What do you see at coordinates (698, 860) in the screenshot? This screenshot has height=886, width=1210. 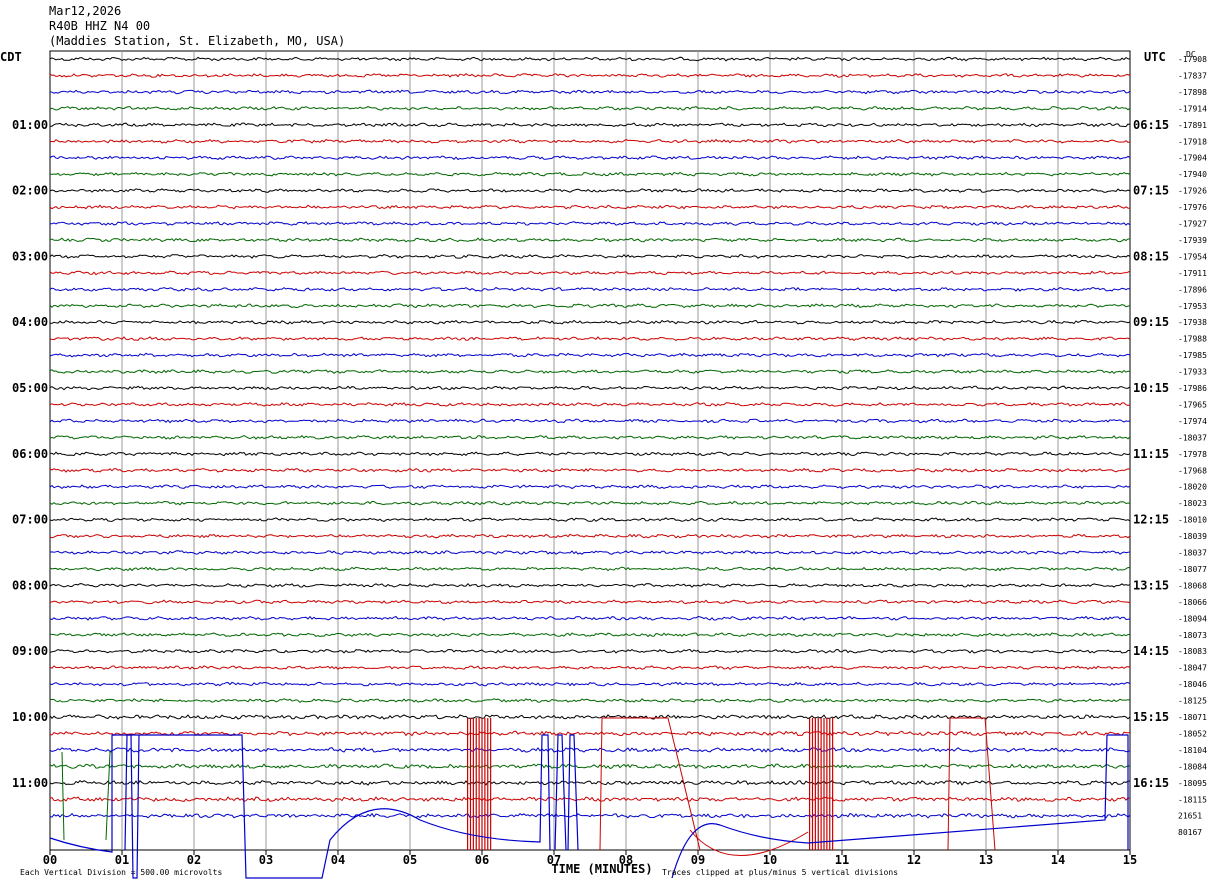 I see `x-tick-label: 09` at bounding box center [698, 860].